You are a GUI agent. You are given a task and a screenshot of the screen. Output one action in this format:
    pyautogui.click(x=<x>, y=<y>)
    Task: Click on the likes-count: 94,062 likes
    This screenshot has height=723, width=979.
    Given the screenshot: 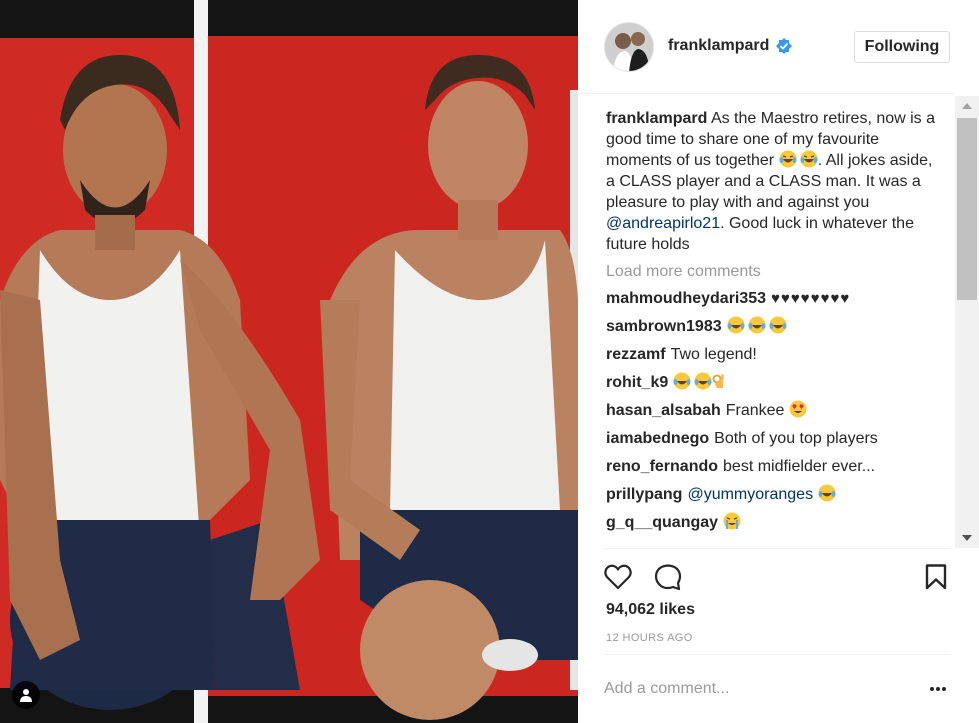 What is the action you would take?
    pyautogui.click(x=650, y=610)
    